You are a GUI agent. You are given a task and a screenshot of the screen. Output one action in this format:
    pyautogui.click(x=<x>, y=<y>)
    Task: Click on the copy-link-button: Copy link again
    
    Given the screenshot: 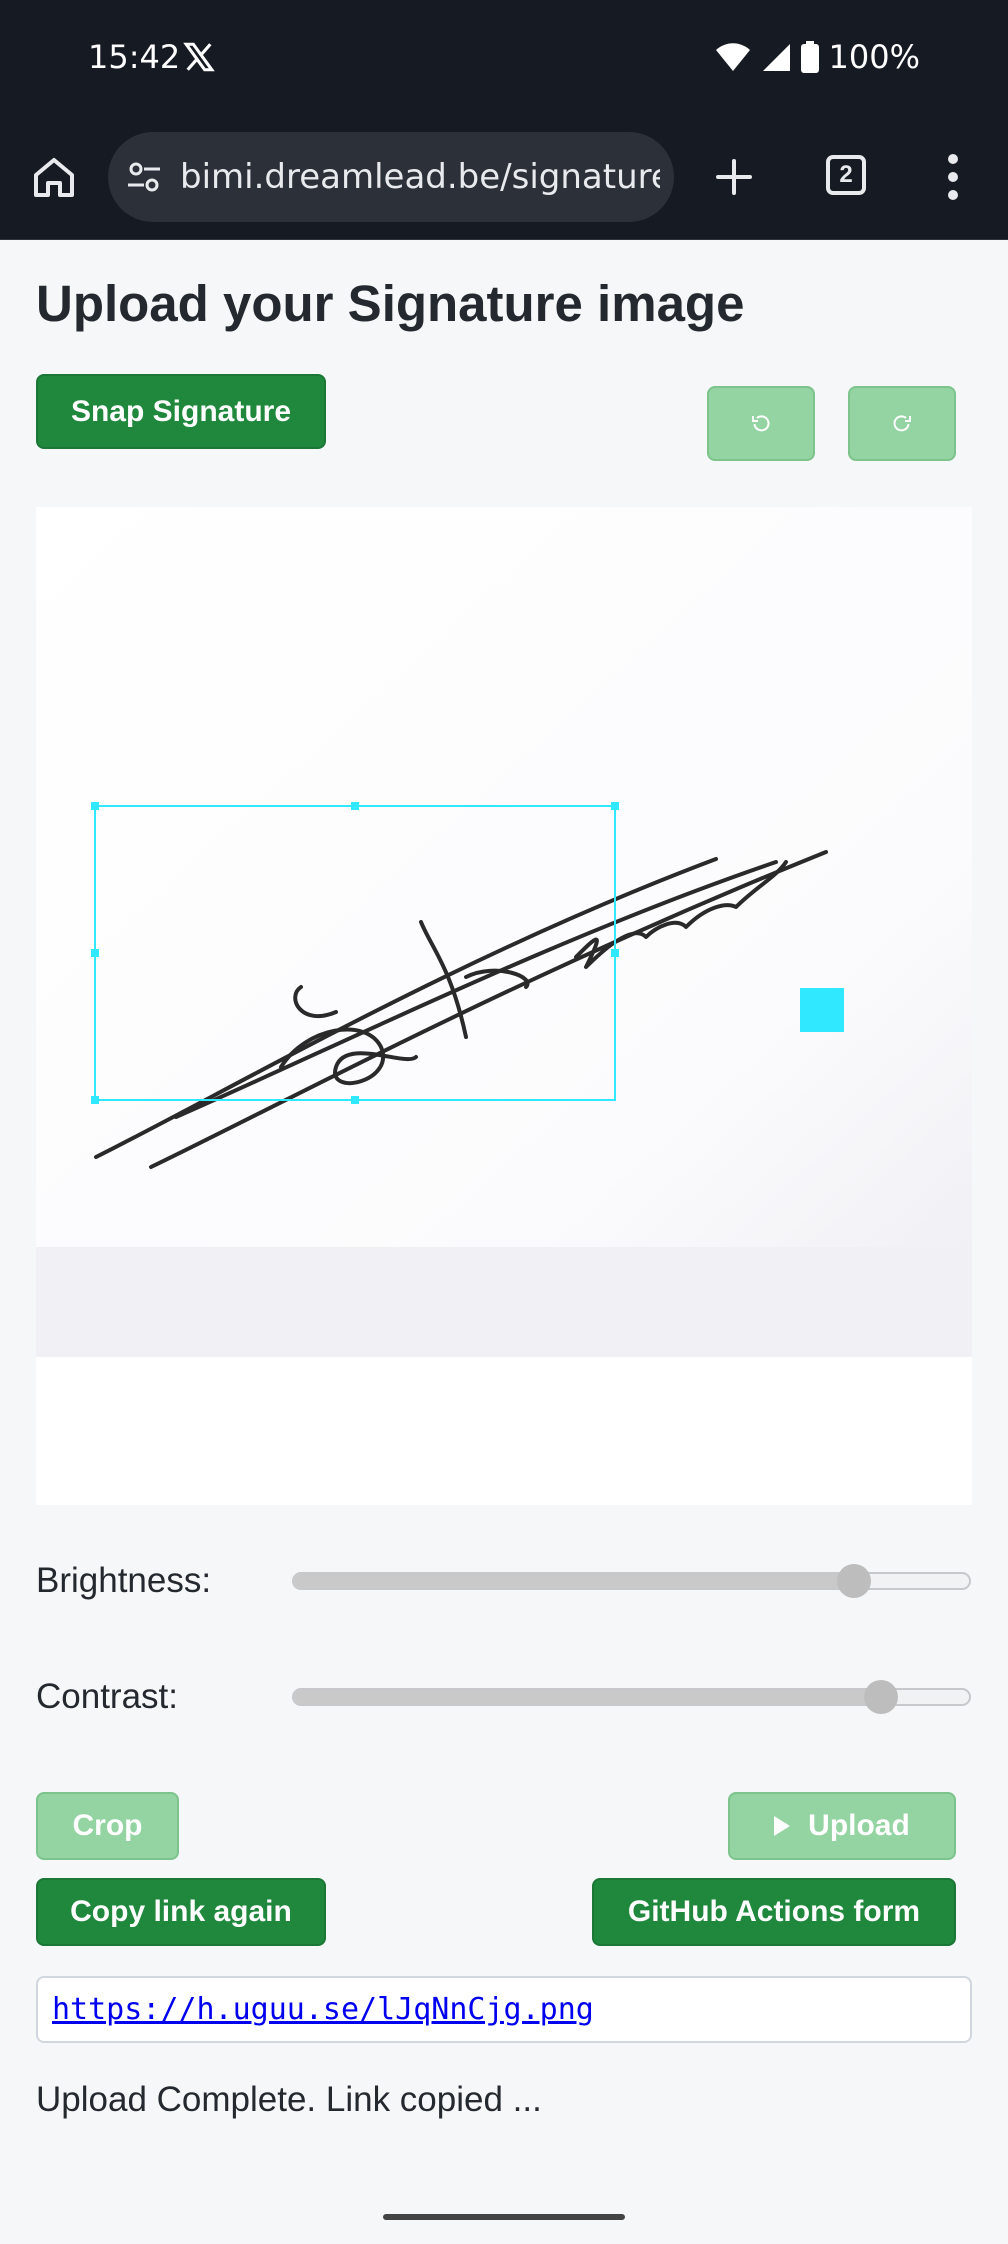 What is the action you would take?
    pyautogui.click(x=181, y=1912)
    